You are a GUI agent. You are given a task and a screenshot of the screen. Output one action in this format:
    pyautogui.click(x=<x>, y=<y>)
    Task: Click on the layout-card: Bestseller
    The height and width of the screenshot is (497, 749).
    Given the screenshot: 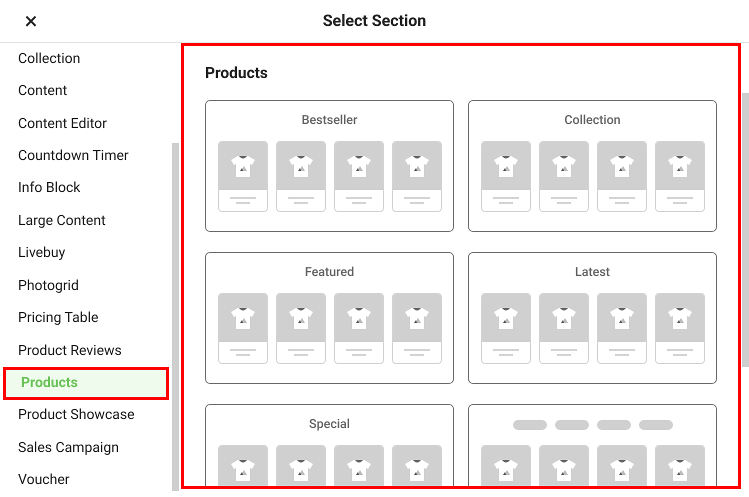 What is the action you would take?
    pyautogui.click(x=329, y=166)
    